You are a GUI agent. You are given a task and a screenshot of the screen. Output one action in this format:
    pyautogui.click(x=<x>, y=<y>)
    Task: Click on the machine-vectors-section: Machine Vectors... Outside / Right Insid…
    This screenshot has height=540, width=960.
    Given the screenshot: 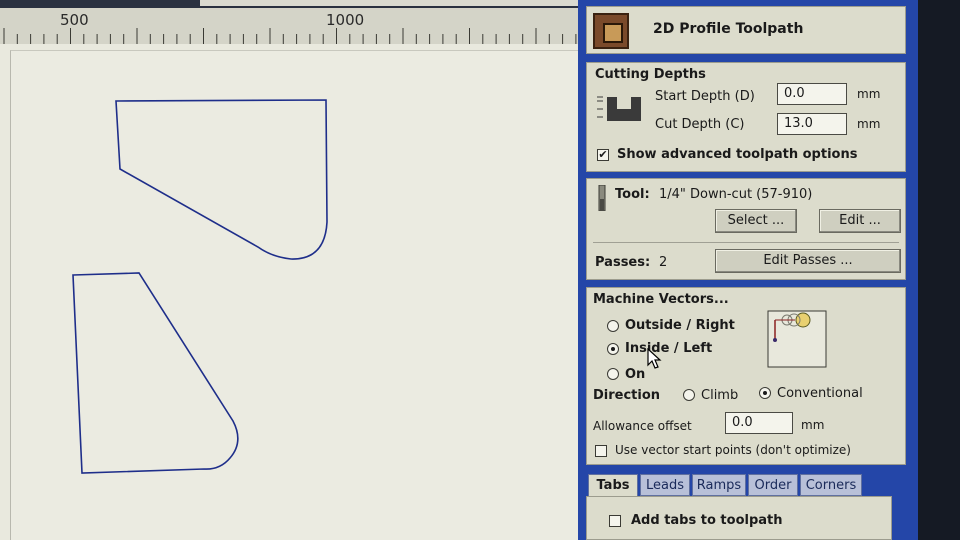 What is the action you would take?
    pyautogui.click(x=746, y=376)
    